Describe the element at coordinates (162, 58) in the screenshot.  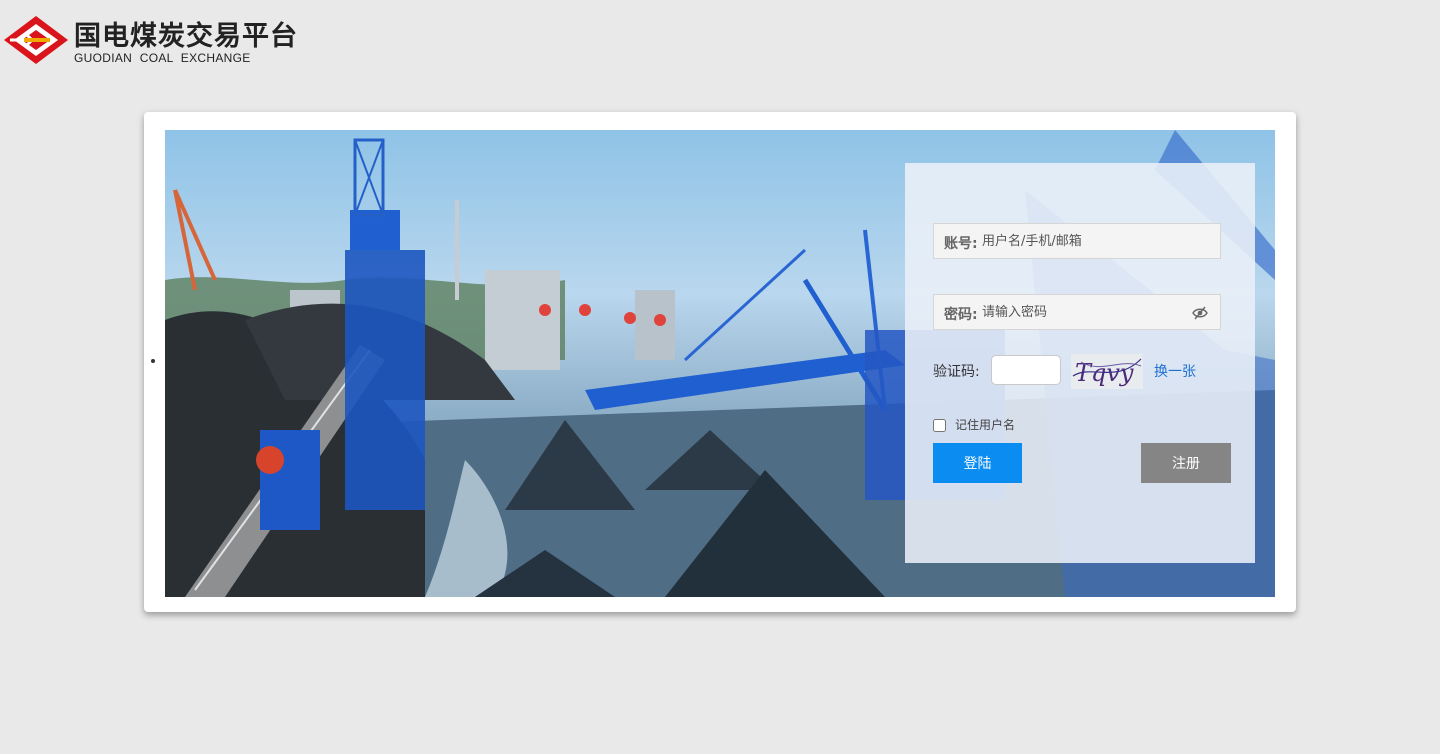
I see `brand-name-en: GUODIAN COAL EXCHANGE` at that location.